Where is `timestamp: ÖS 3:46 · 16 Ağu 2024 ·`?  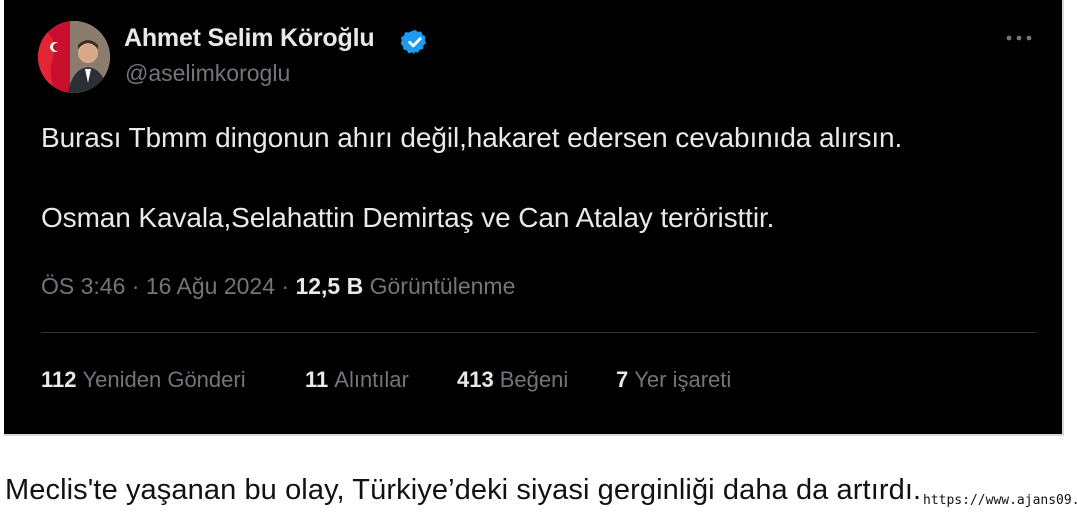 timestamp: ÖS 3:46 · 16 Ağu 2024 · is located at coordinates (168, 286).